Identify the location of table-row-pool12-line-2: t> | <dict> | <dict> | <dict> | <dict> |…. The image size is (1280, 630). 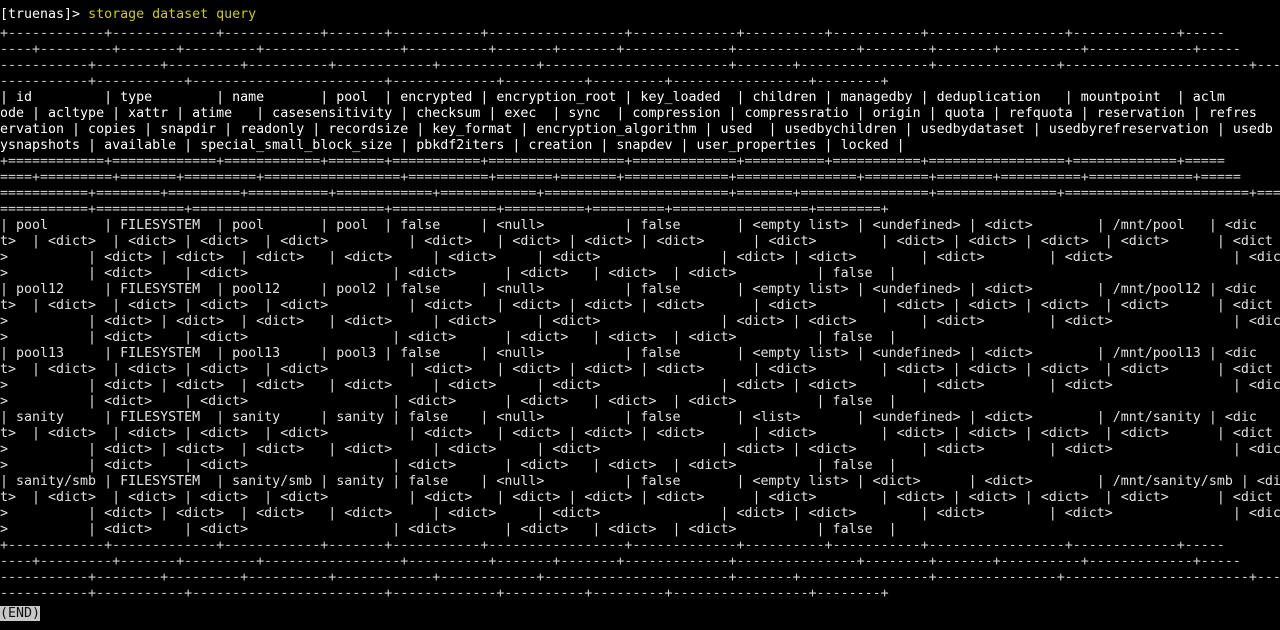
(636, 305).